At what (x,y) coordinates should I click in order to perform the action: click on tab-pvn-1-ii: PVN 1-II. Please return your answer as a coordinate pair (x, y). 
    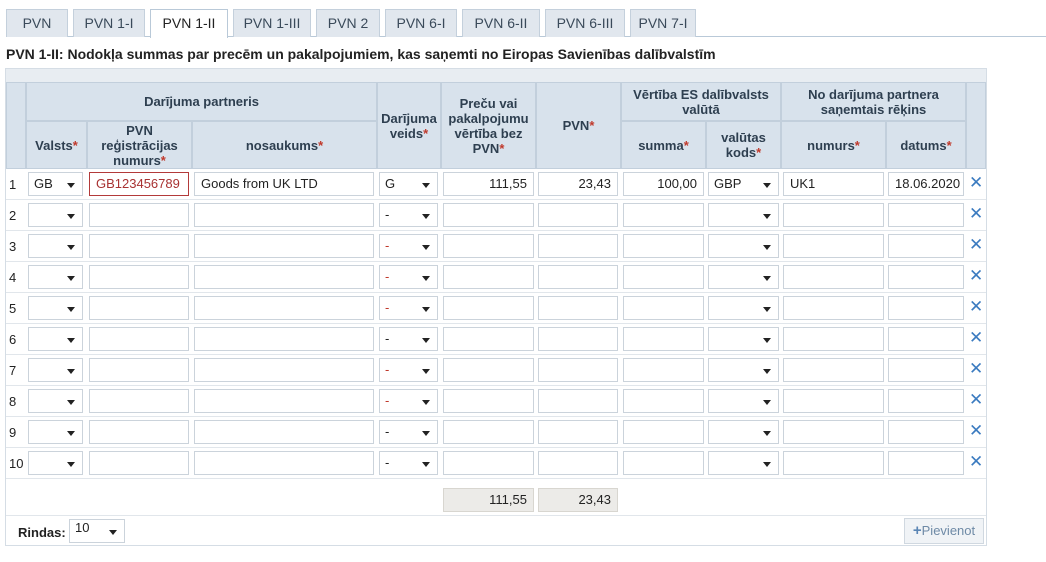
    Looking at the image, I should click on (189, 23).